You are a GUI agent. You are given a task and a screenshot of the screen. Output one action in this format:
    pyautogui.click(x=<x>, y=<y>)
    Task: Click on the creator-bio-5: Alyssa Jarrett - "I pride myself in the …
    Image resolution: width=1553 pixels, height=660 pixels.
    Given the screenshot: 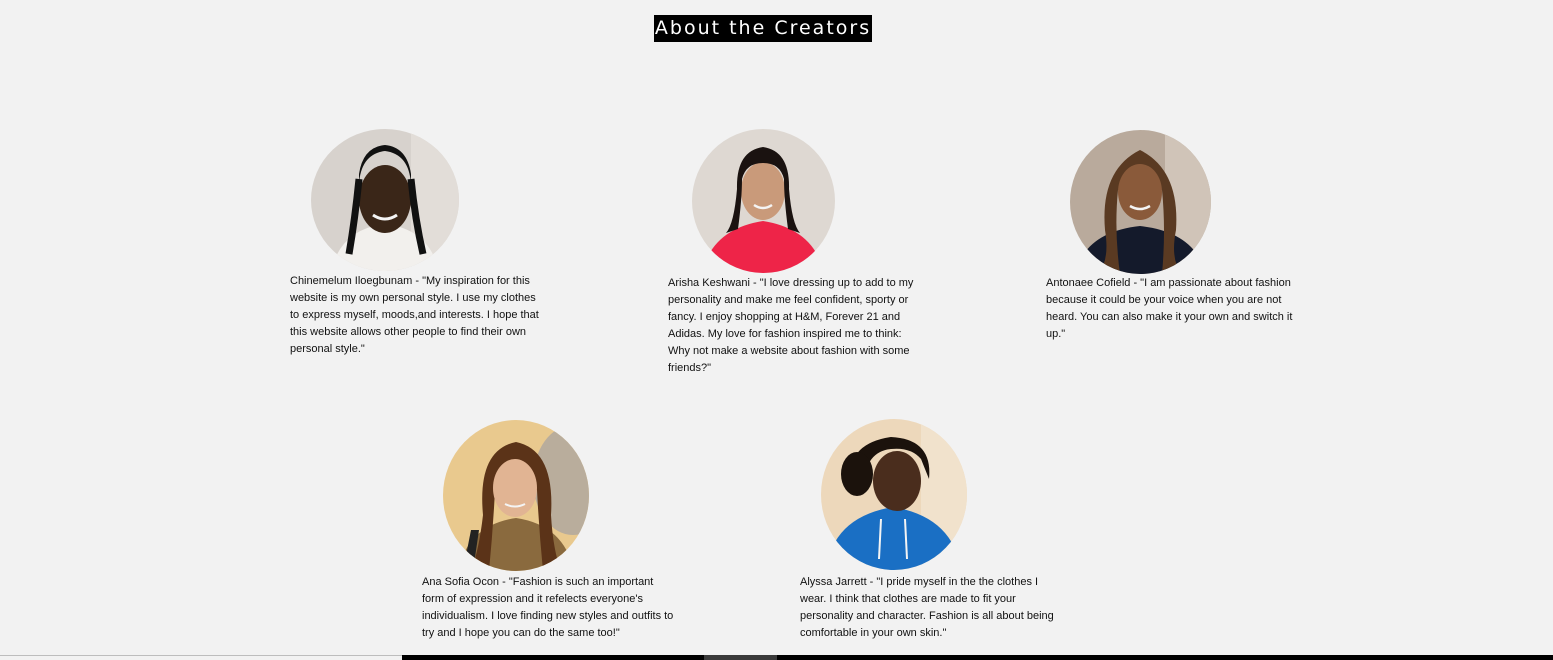 What is the action you would take?
    pyautogui.click(x=927, y=607)
    